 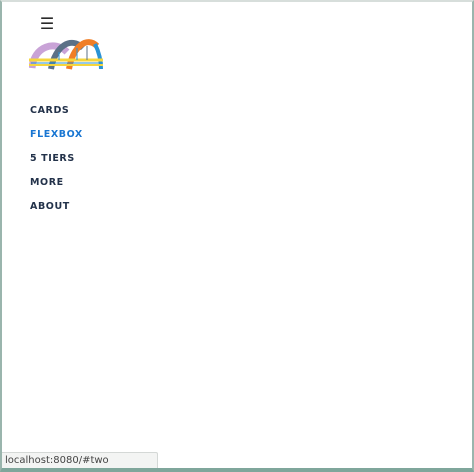 What do you see at coordinates (80, 460) in the screenshot?
I see `status-bar-url: localhost:8080/#two` at bounding box center [80, 460].